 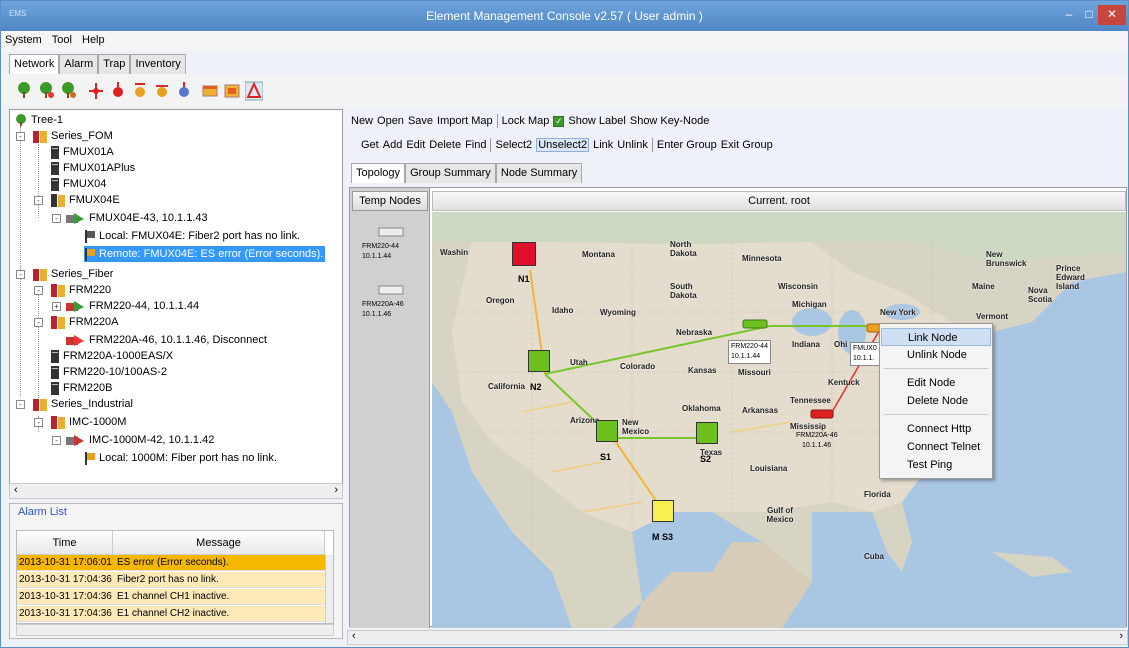 What do you see at coordinates (392, 302) in the screenshot?
I see `temp-node-frm220a-46: FRM220A-46 10.1.1.46` at bounding box center [392, 302].